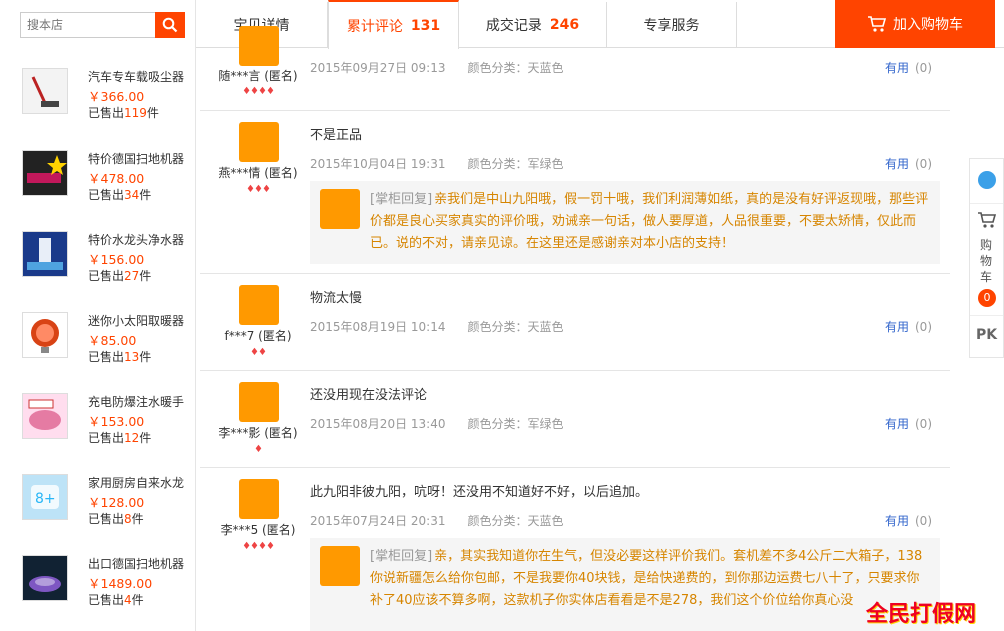 This screenshot has width=1004, height=631. I want to click on sidebar-cart-label: 购物车, so click(987, 261).